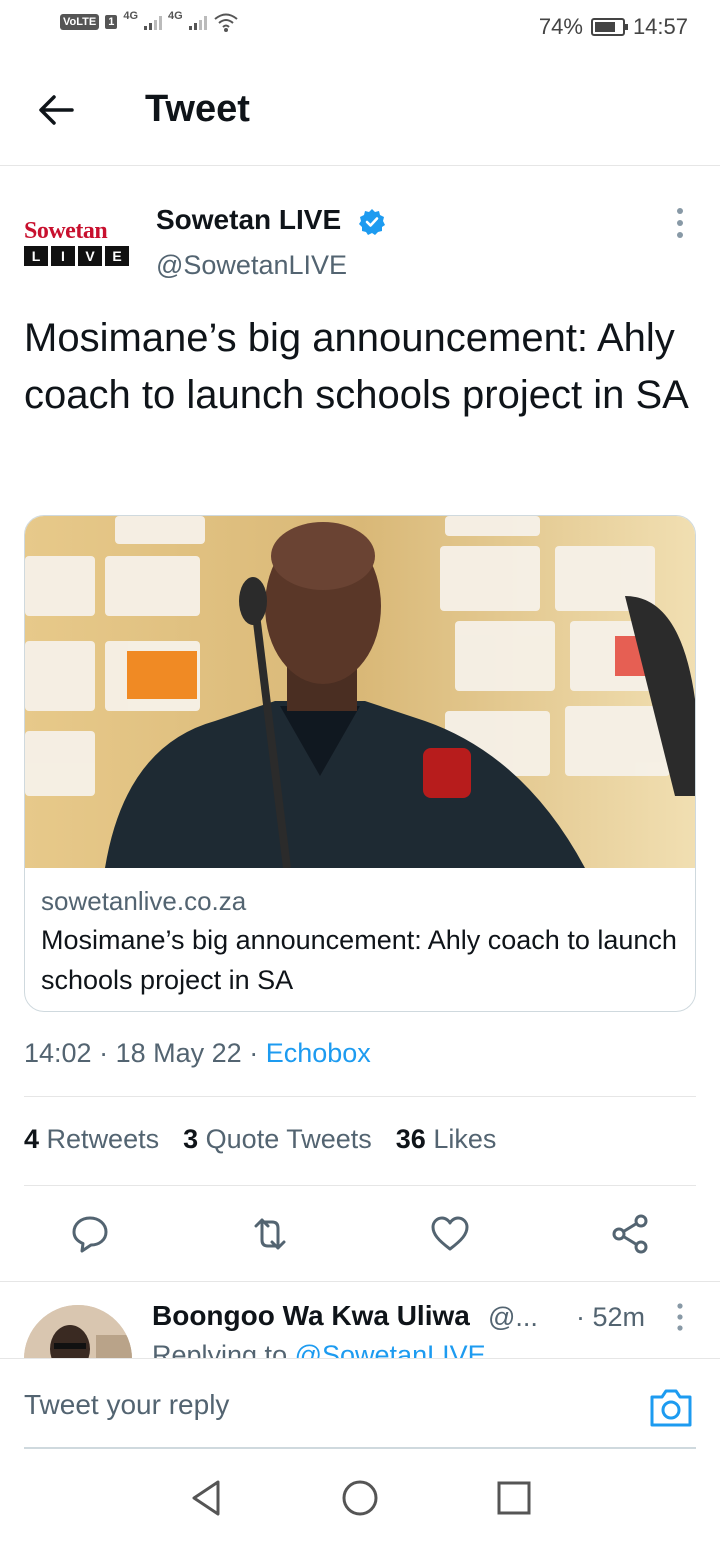 This screenshot has width=720, height=1541. Describe the element at coordinates (514, 1498) in the screenshot. I see `nav-recents-icon` at that location.